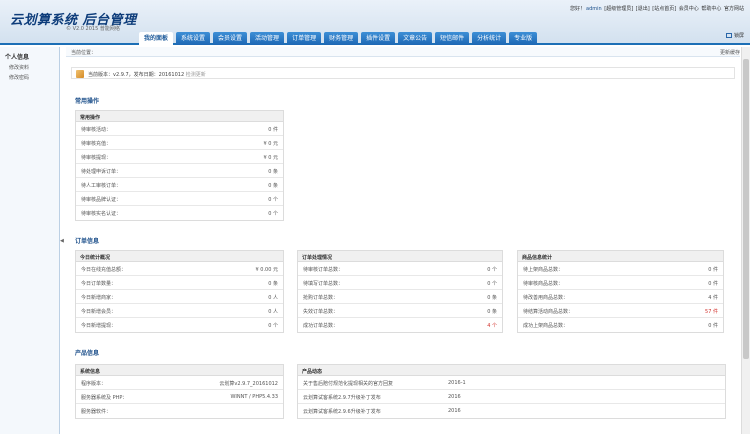  Describe the element at coordinates (30, 240) in the screenshot. I see `sidebar: 个人信息 修改资料 修改密码` at that location.